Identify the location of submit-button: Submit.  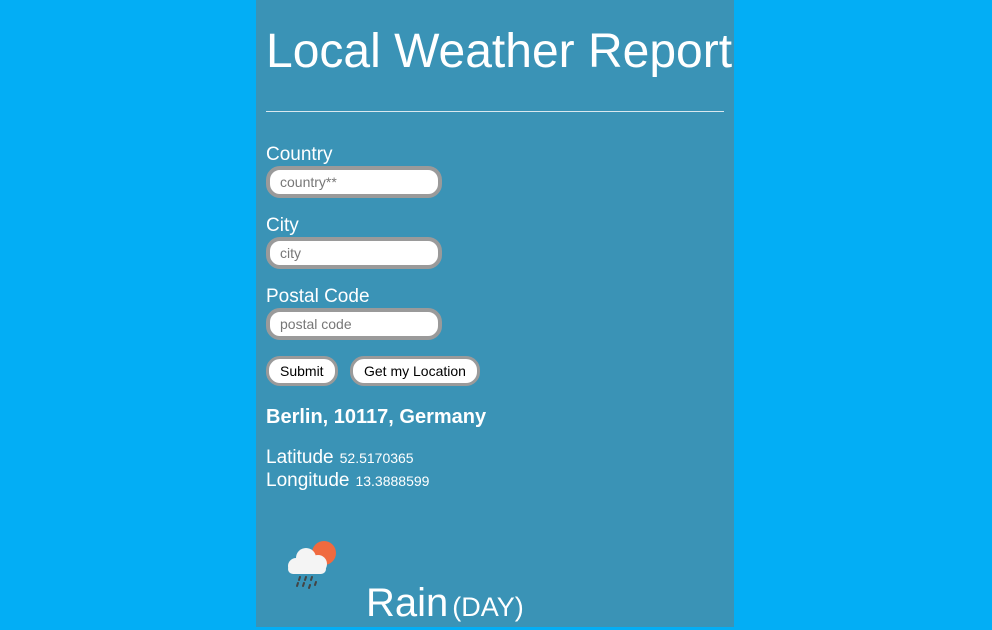
(302, 371).